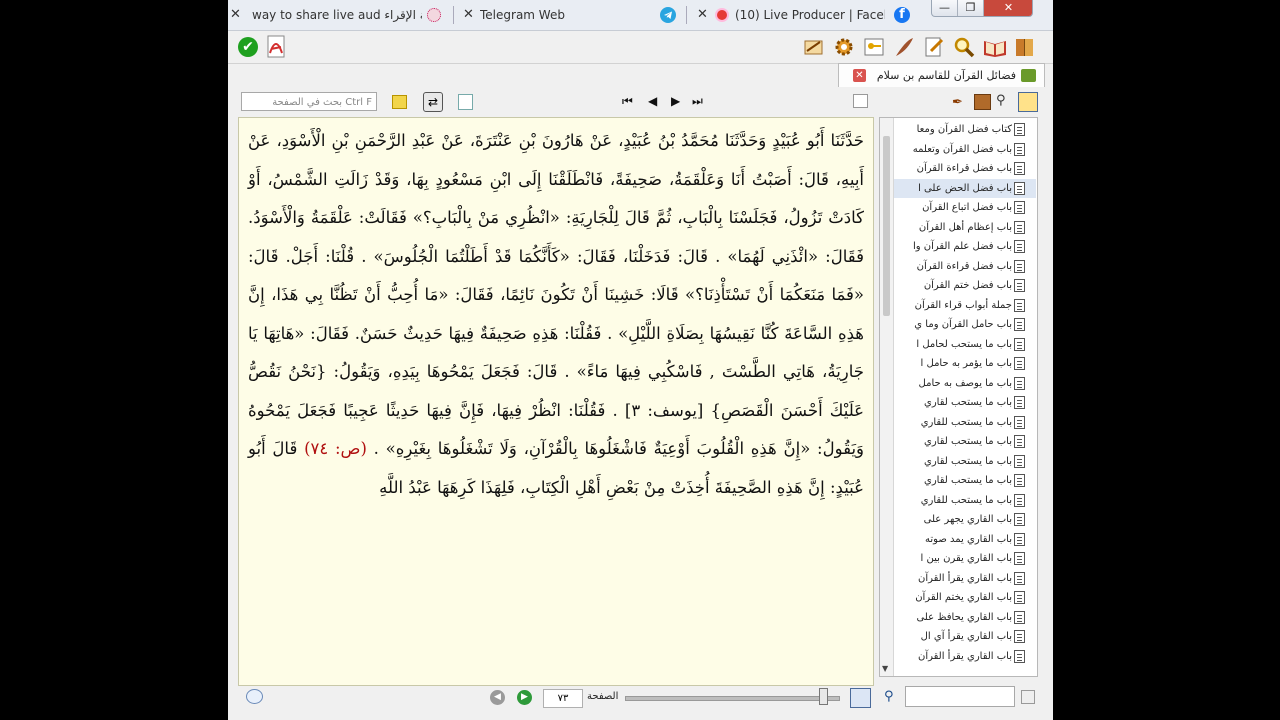  I want to click on tree-item-label: باب ما يوصف به حامل, so click(965, 383).